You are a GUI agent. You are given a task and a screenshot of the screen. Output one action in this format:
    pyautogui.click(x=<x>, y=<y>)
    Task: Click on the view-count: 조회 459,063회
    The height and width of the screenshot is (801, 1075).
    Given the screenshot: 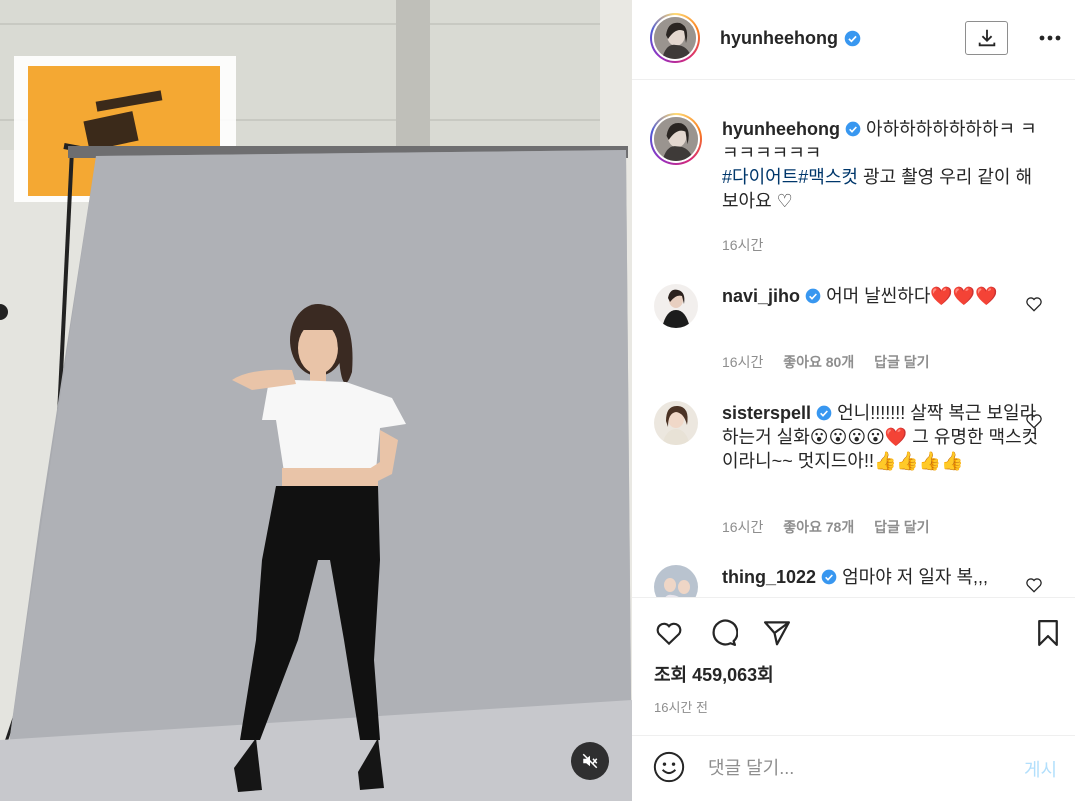 What is the action you would take?
    pyautogui.click(x=714, y=674)
    